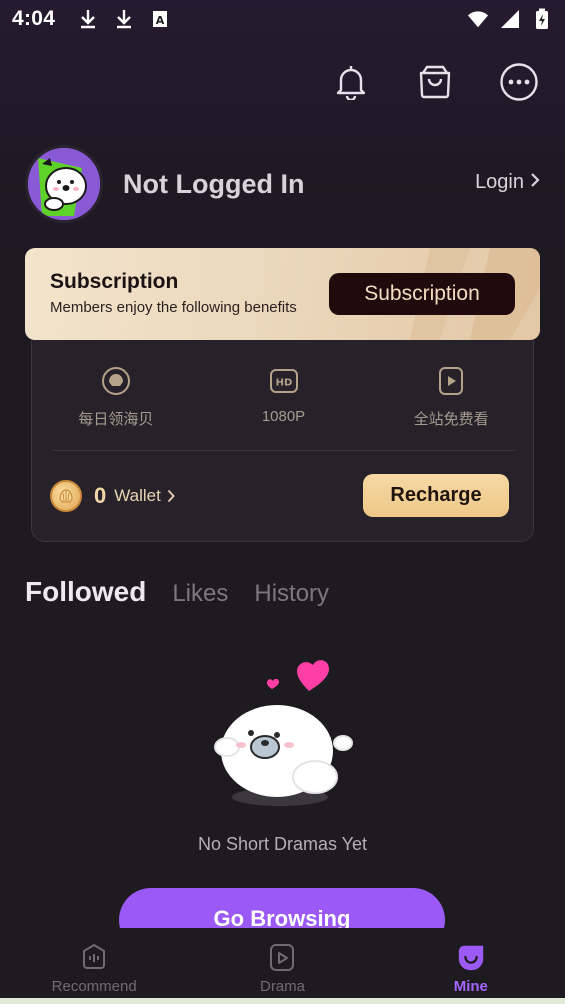  Describe the element at coordinates (114, 281) in the screenshot. I see `subscription-title: Subscription` at that location.